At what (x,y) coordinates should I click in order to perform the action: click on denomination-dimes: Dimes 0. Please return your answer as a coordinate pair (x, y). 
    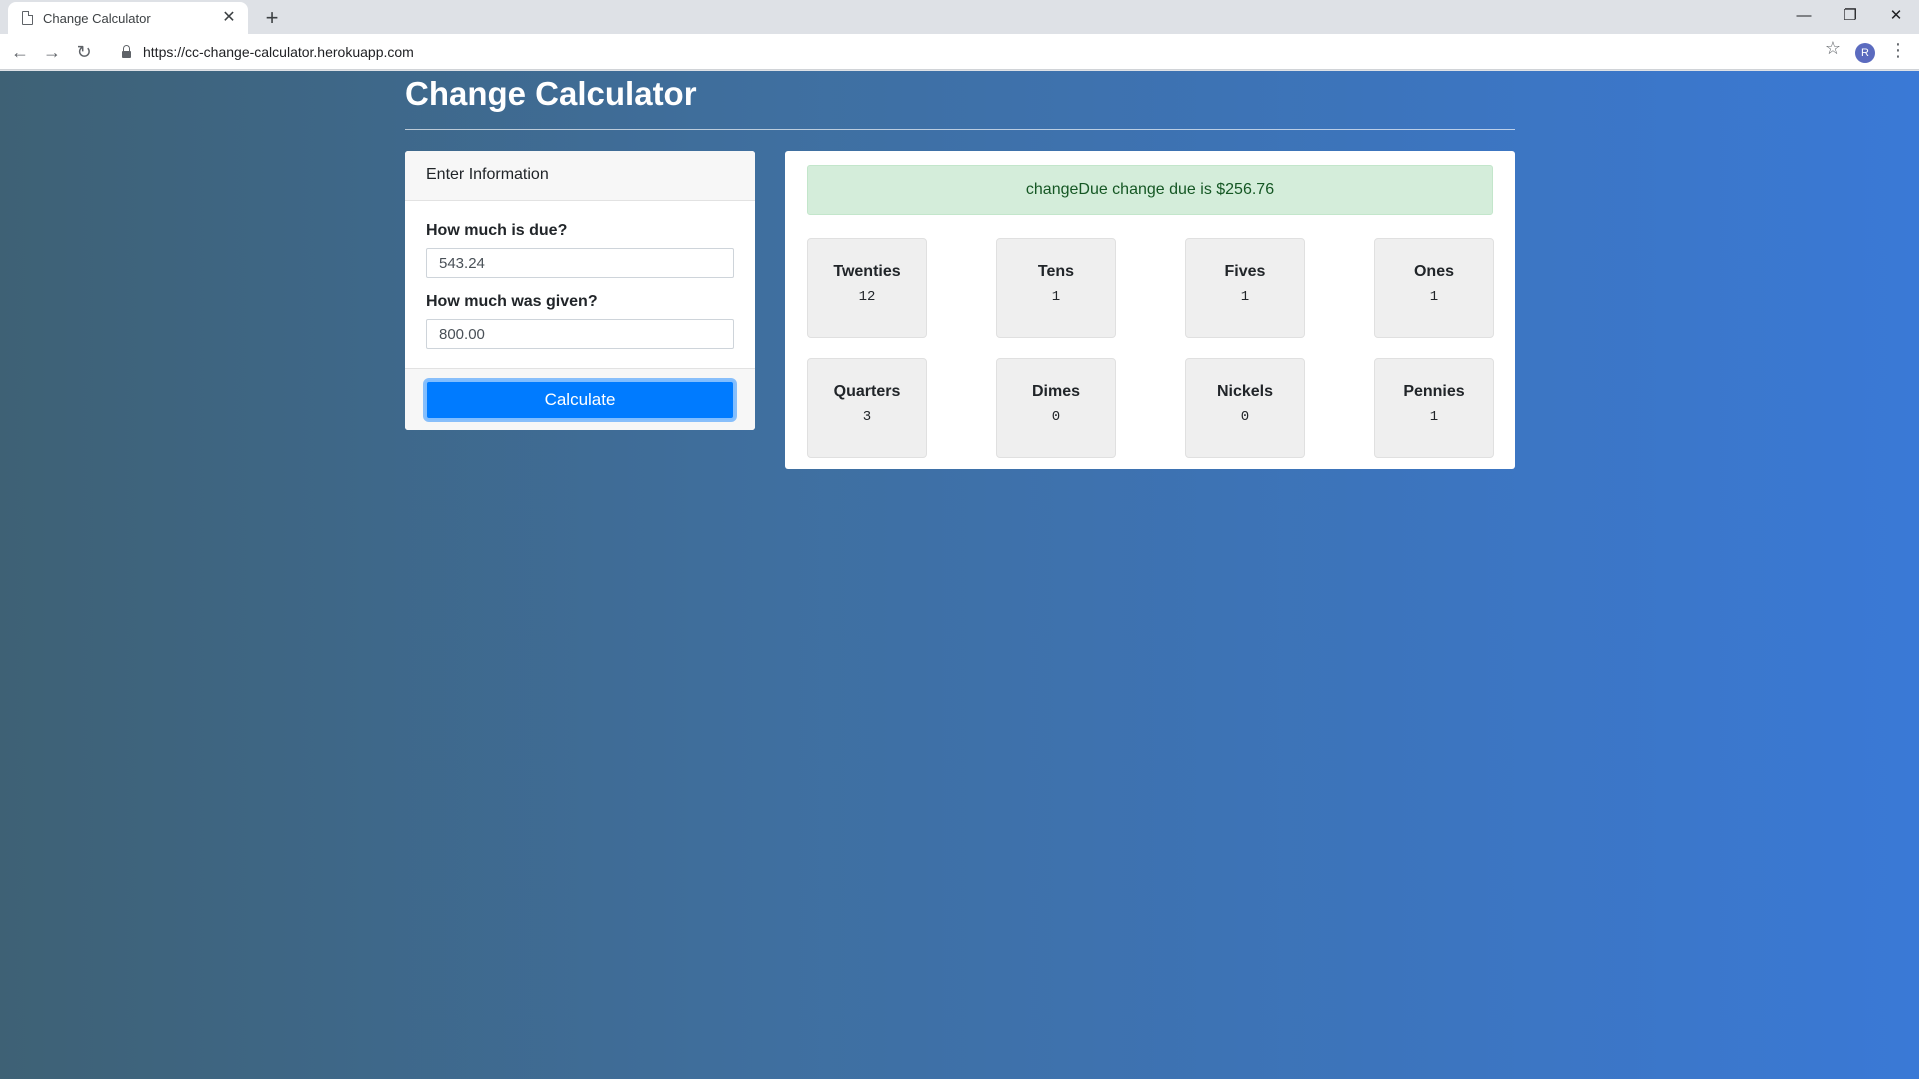
    Looking at the image, I should click on (1056, 408).